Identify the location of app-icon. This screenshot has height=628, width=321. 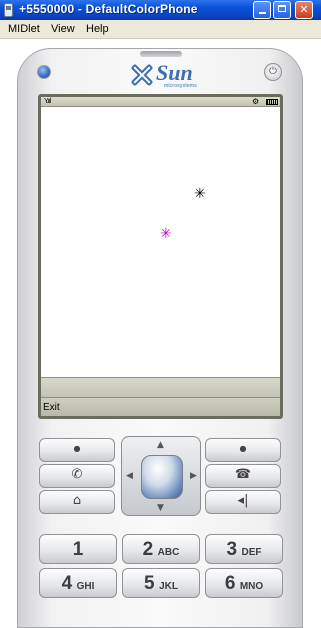
(8, 10).